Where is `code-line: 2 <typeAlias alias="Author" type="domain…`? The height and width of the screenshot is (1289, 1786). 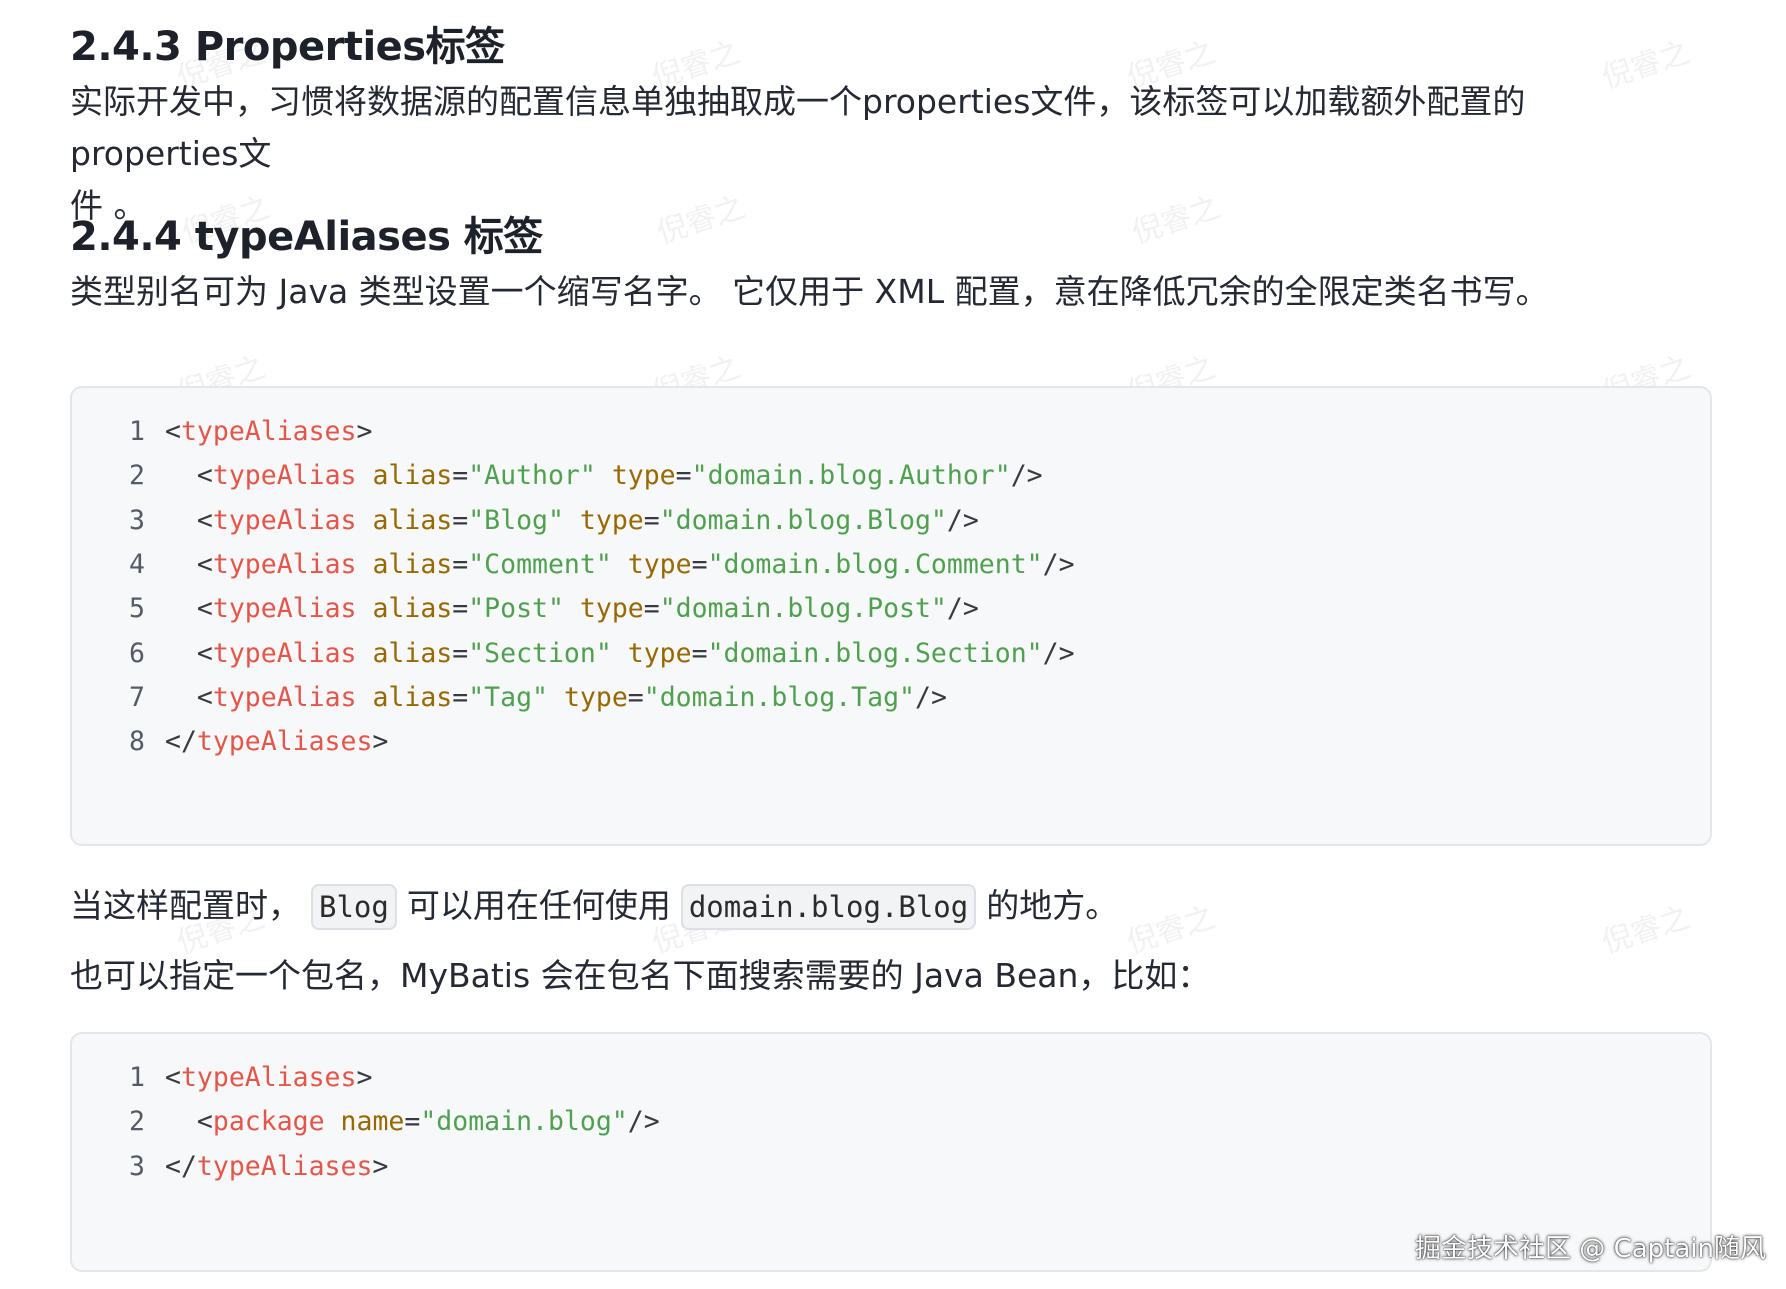 code-line: 2 <typeAlias alias="Author" type="domain… is located at coordinates (557, 476).